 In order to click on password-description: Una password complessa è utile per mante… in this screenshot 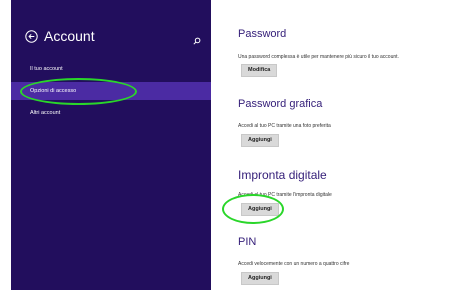, I will do `click(318, 57)`.